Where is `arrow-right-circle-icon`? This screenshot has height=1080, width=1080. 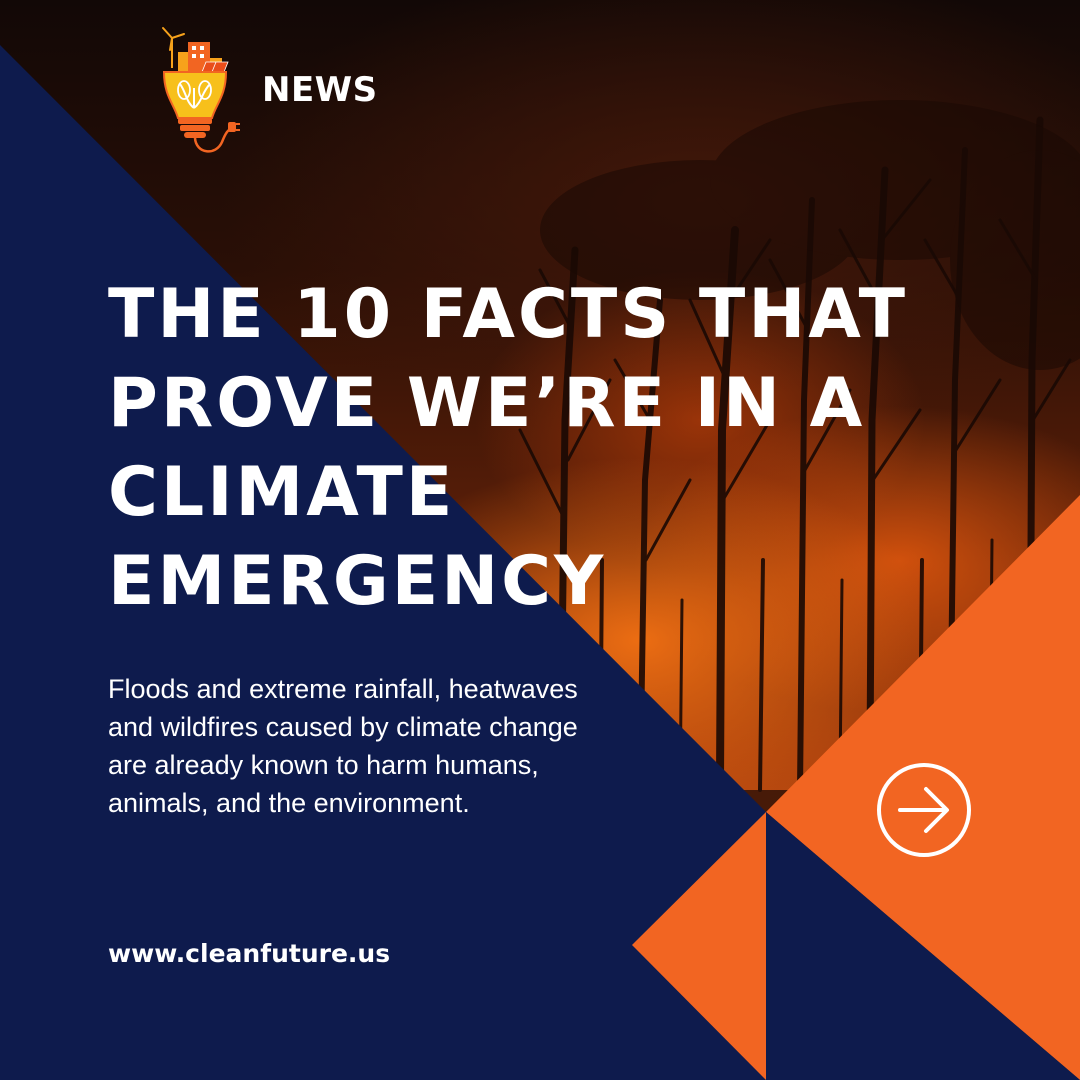 arrow-right-circle-icon is located at coordinates (924, 810).